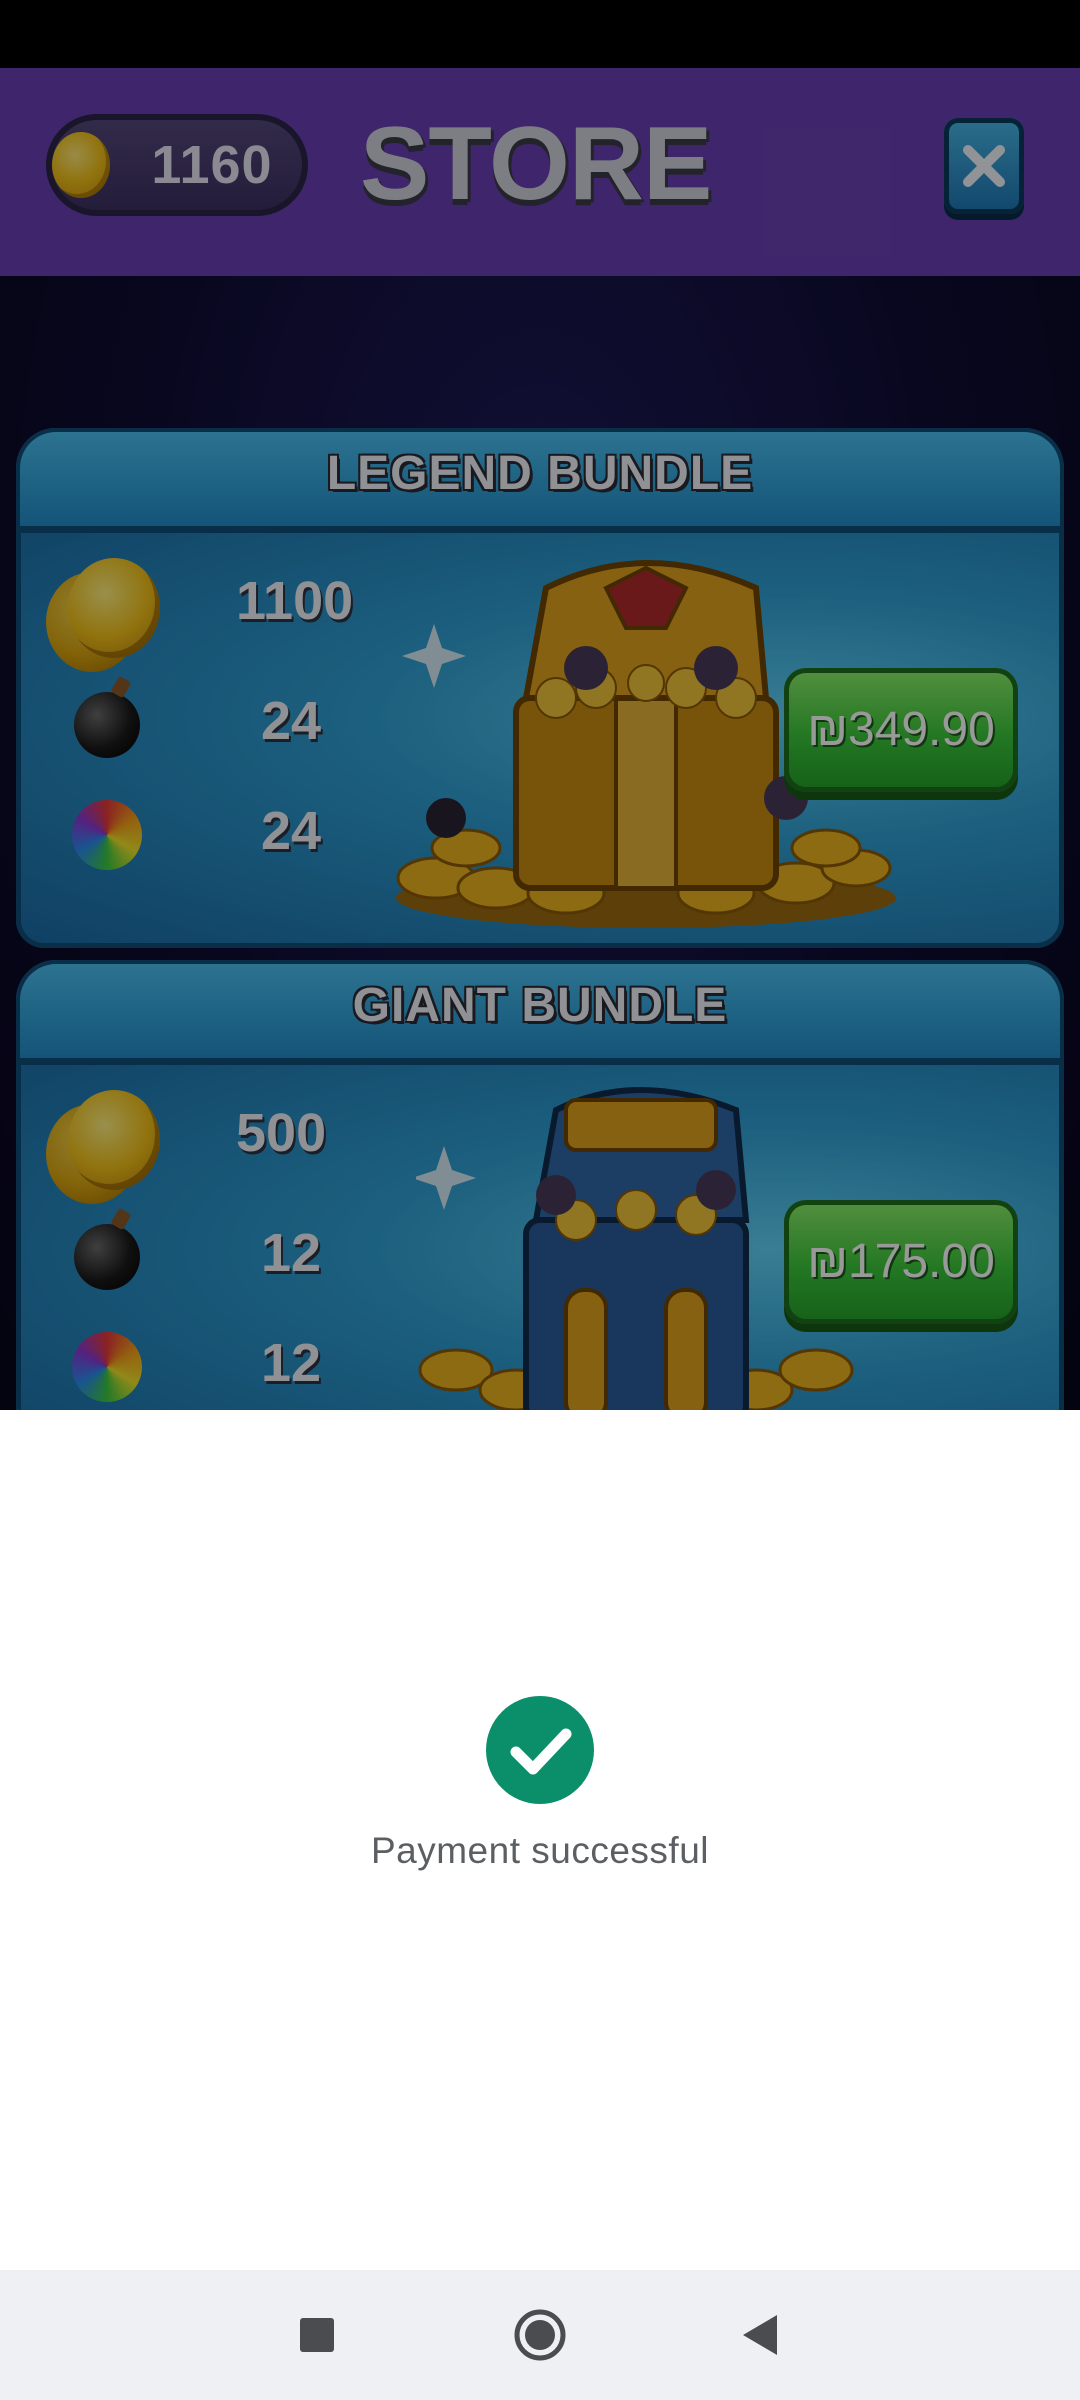 The image size is (1080, 2400). Describe the element at coordinates (540, 1750) in the screenshot. I see `check-circle-icon` at that location.